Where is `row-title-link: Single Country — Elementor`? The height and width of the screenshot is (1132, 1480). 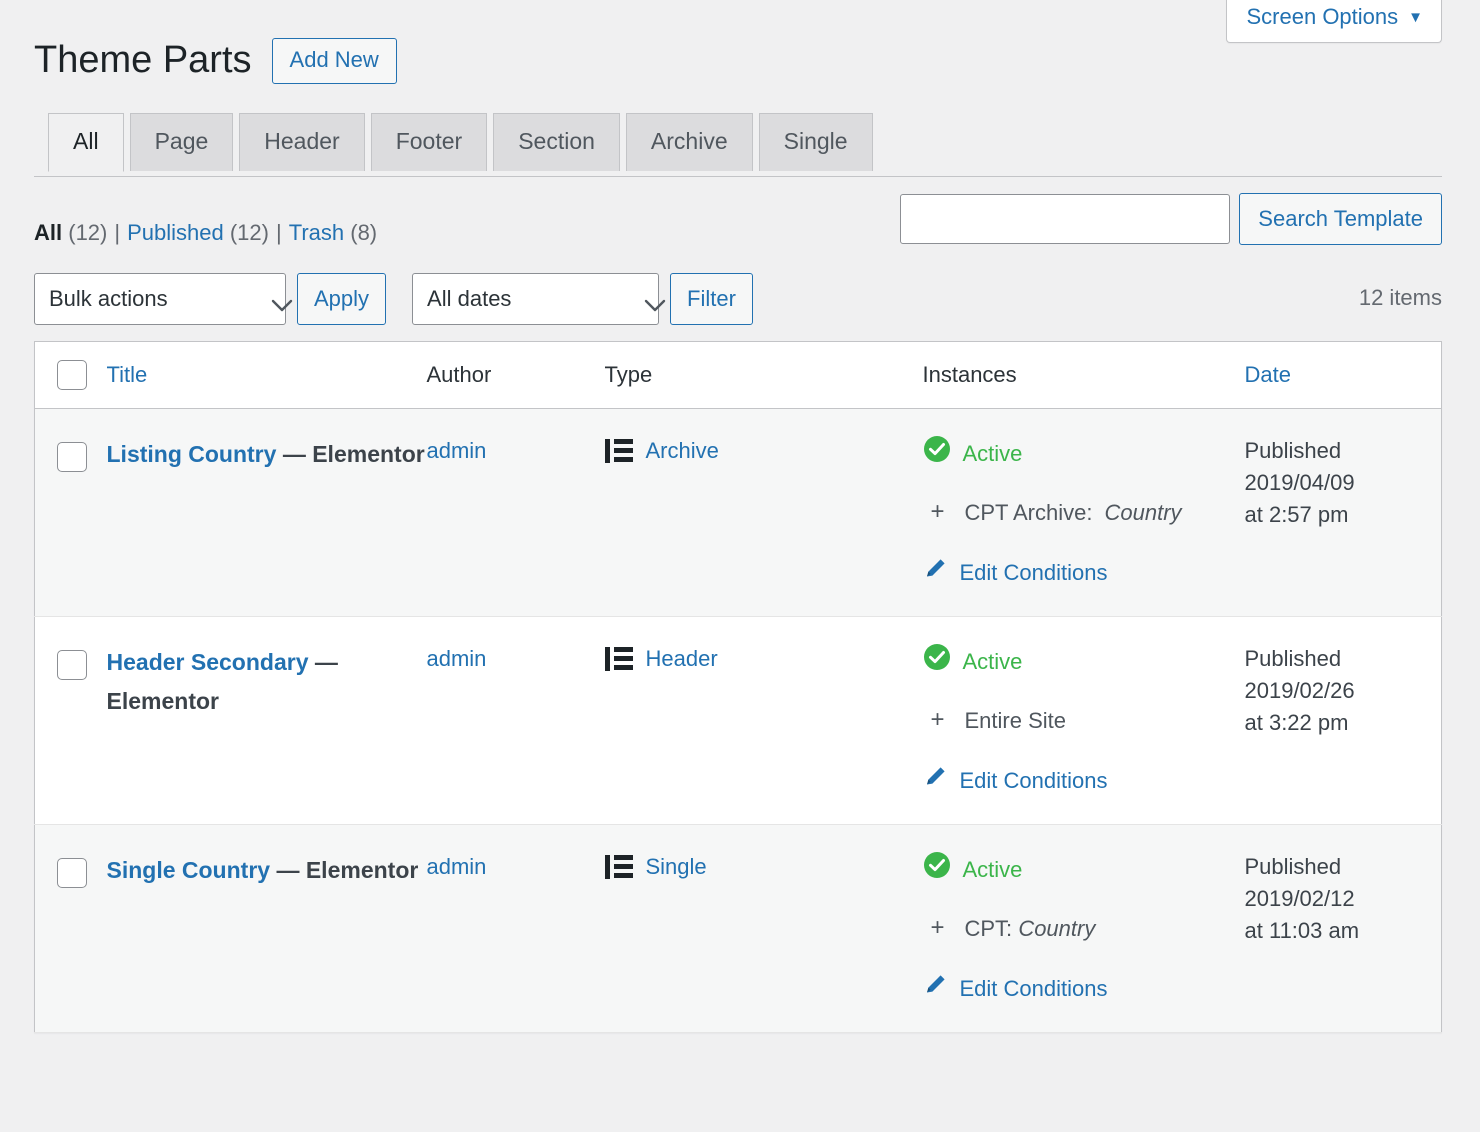 row-title-link: Single Country — Elementor is located at coordinates (263, 870).